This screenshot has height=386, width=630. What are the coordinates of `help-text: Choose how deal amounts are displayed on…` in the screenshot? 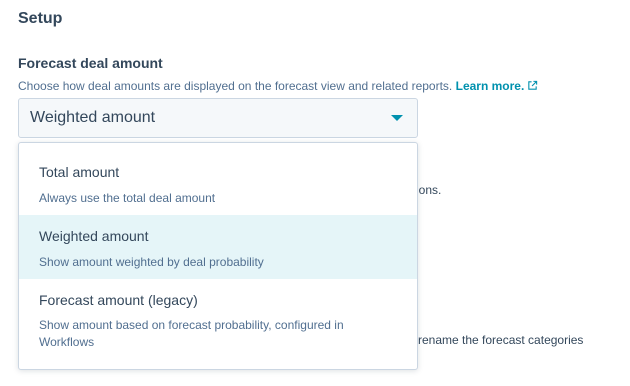 It's located at (235, 86).